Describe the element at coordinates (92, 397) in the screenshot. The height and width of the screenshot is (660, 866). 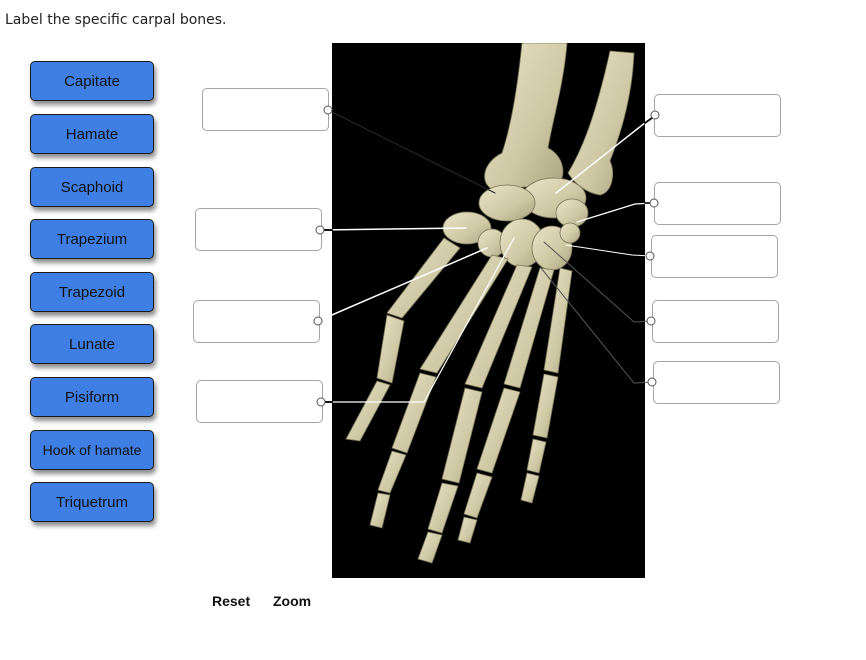
I see `label-pisiform: Pisiform` at that location.